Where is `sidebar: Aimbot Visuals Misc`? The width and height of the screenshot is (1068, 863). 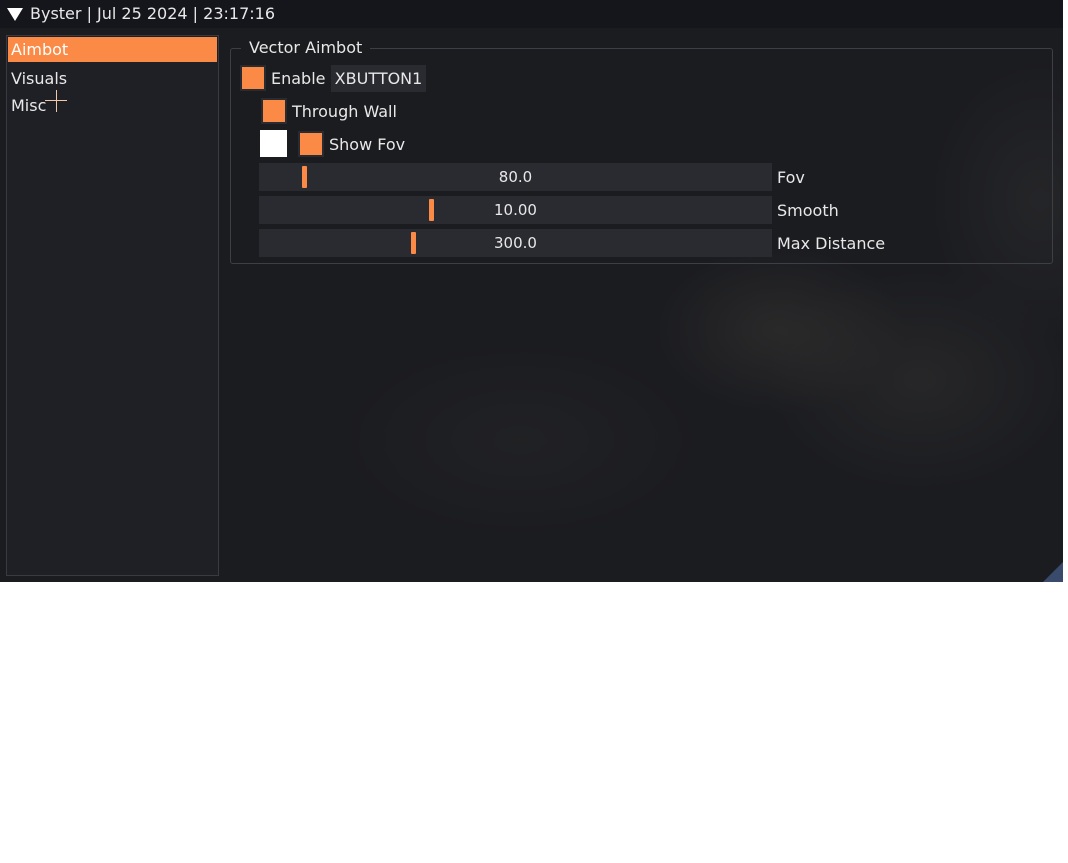
sidebar: Aimbot Visuals Misc is located at coordinates (112, 305).